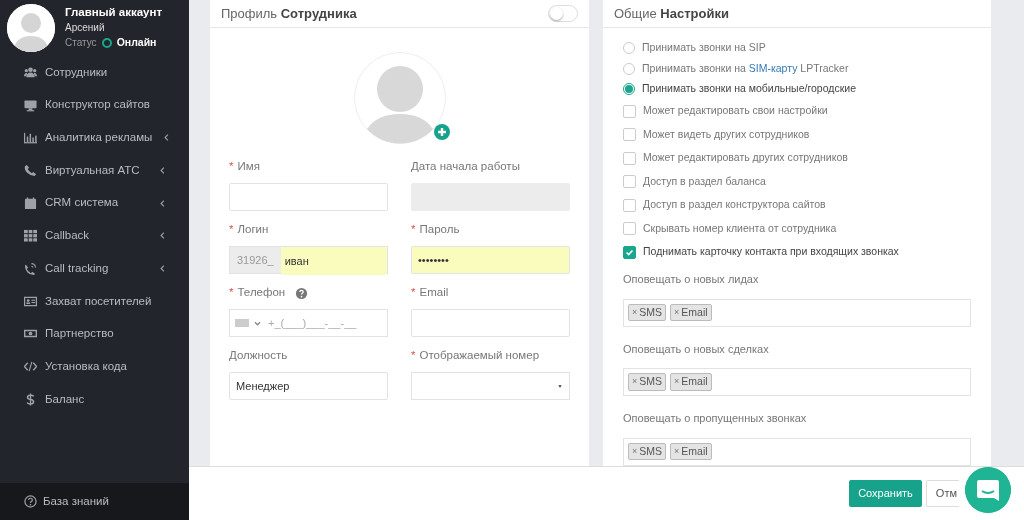 The height and width of the screenshot is (520, 1024). Describe the element at coordinates (114, 13) in the screenshot. I see `account-title: Главный аккаунт` at that location.